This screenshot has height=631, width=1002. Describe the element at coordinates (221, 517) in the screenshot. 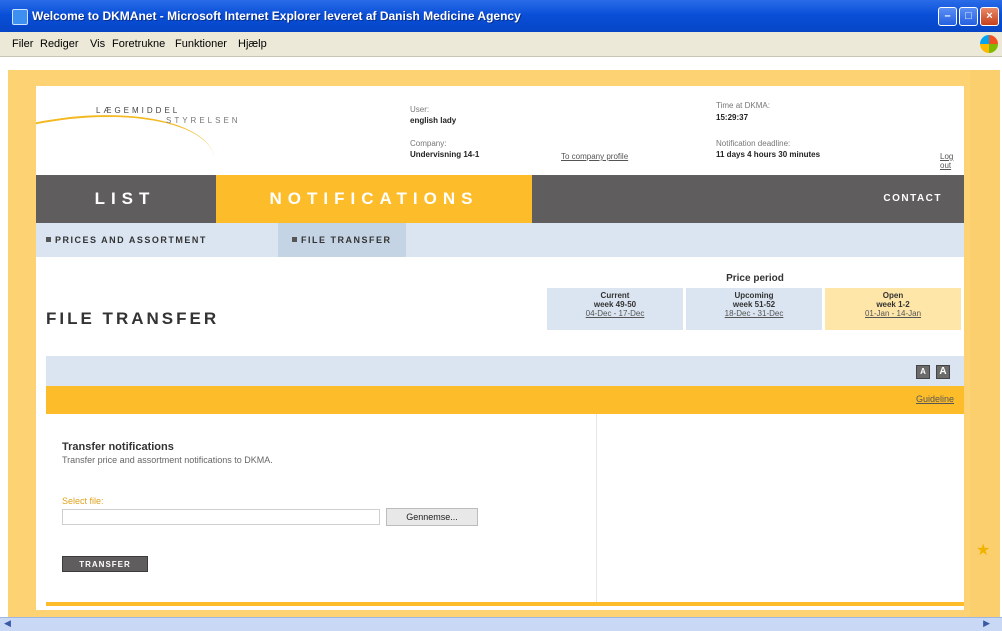

I see `file-path-input` at that location.